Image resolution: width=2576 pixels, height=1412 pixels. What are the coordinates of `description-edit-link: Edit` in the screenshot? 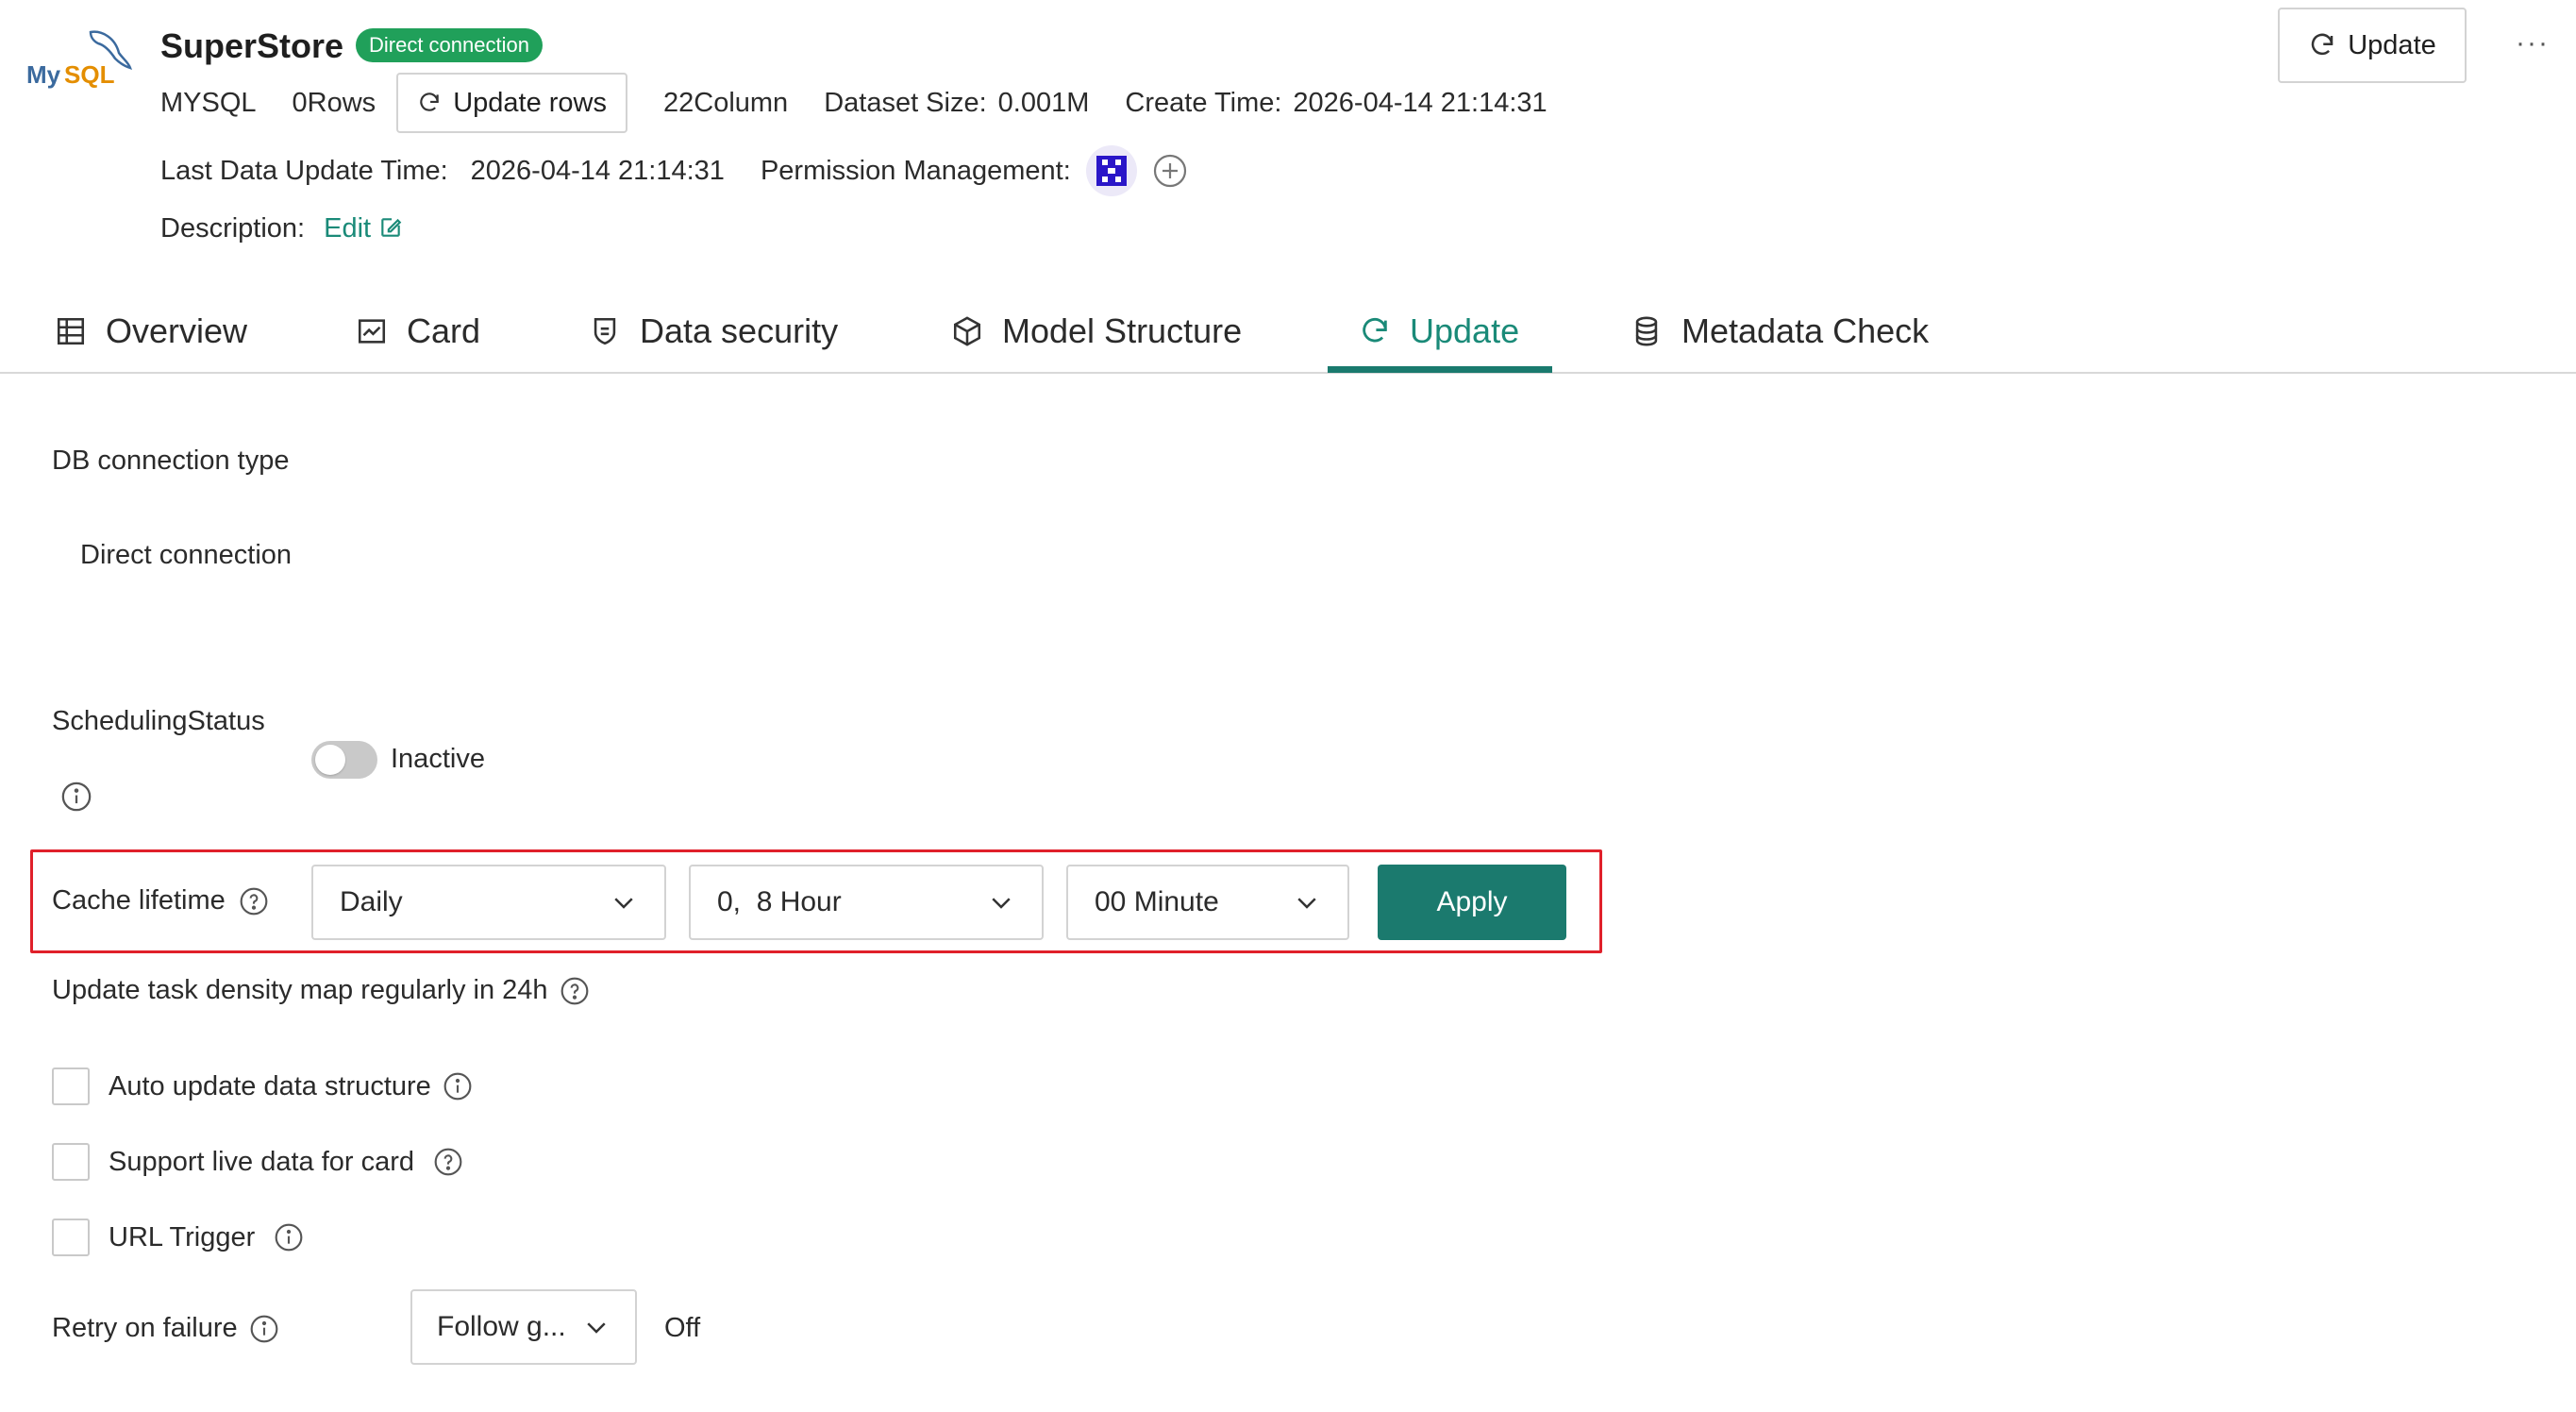 It's located at (363, 228).